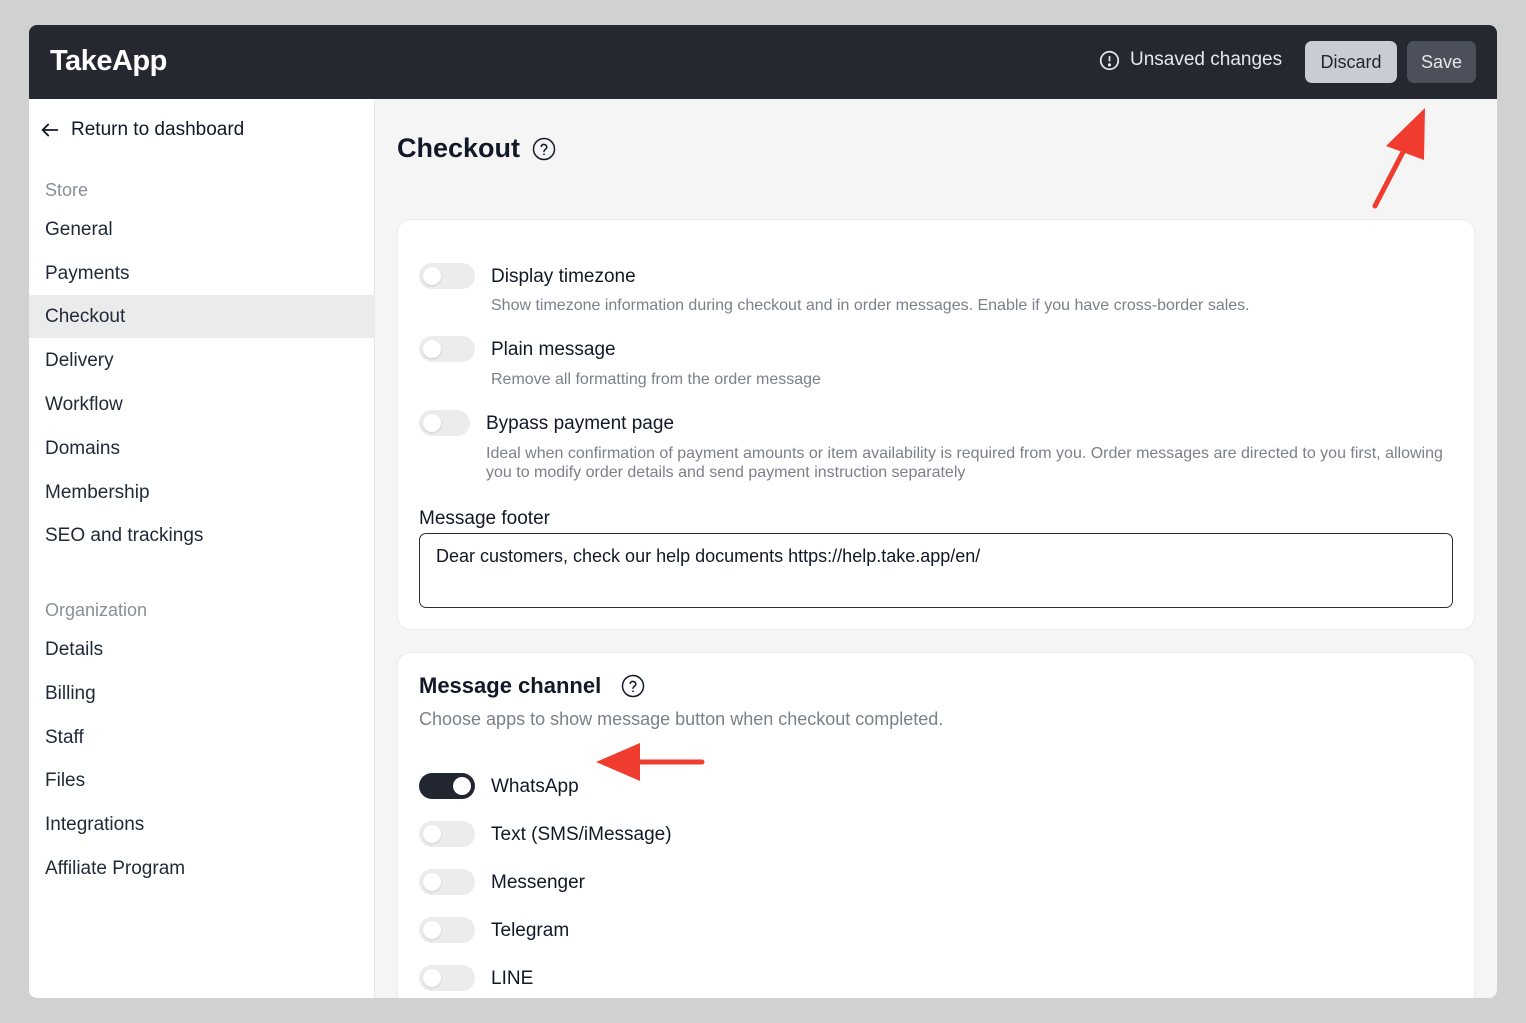 The width and height of the screenshot is (1526, 1023). Describe the element at coordinates (202, 273) in the screenshot. I see `sidebar-item-payments: Payments` at that location.